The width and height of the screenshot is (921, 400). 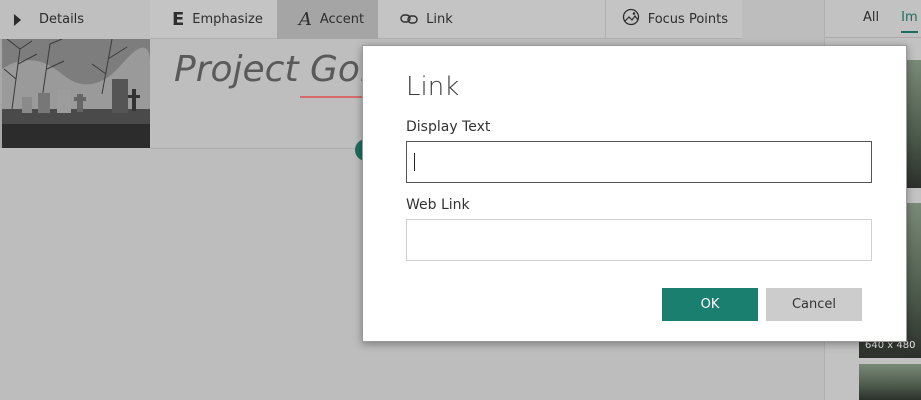 I want to click on right-panel-tabs: All Im, so click(x=873, y=16).